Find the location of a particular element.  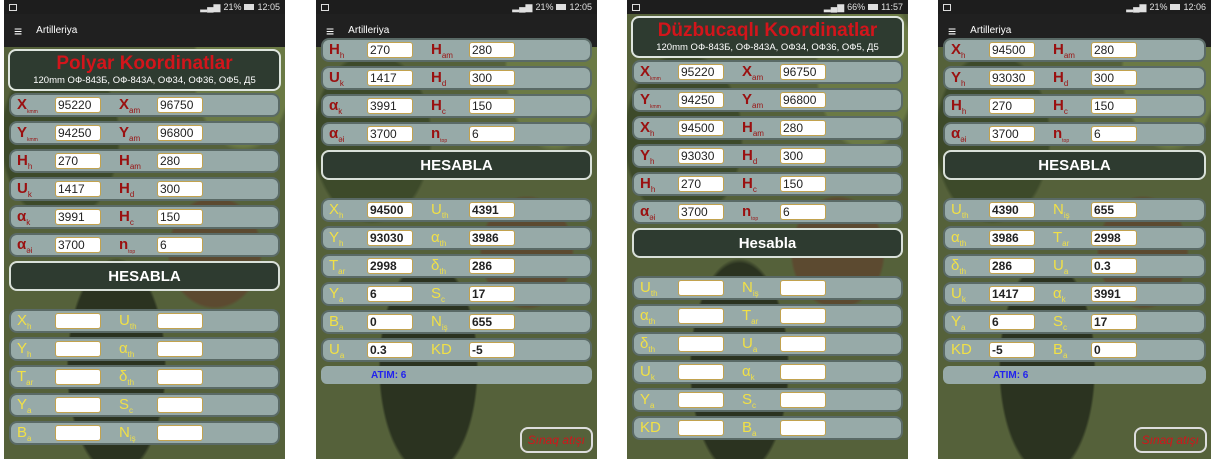

input-row: Xh Uth is located at coordinates (144, 321).